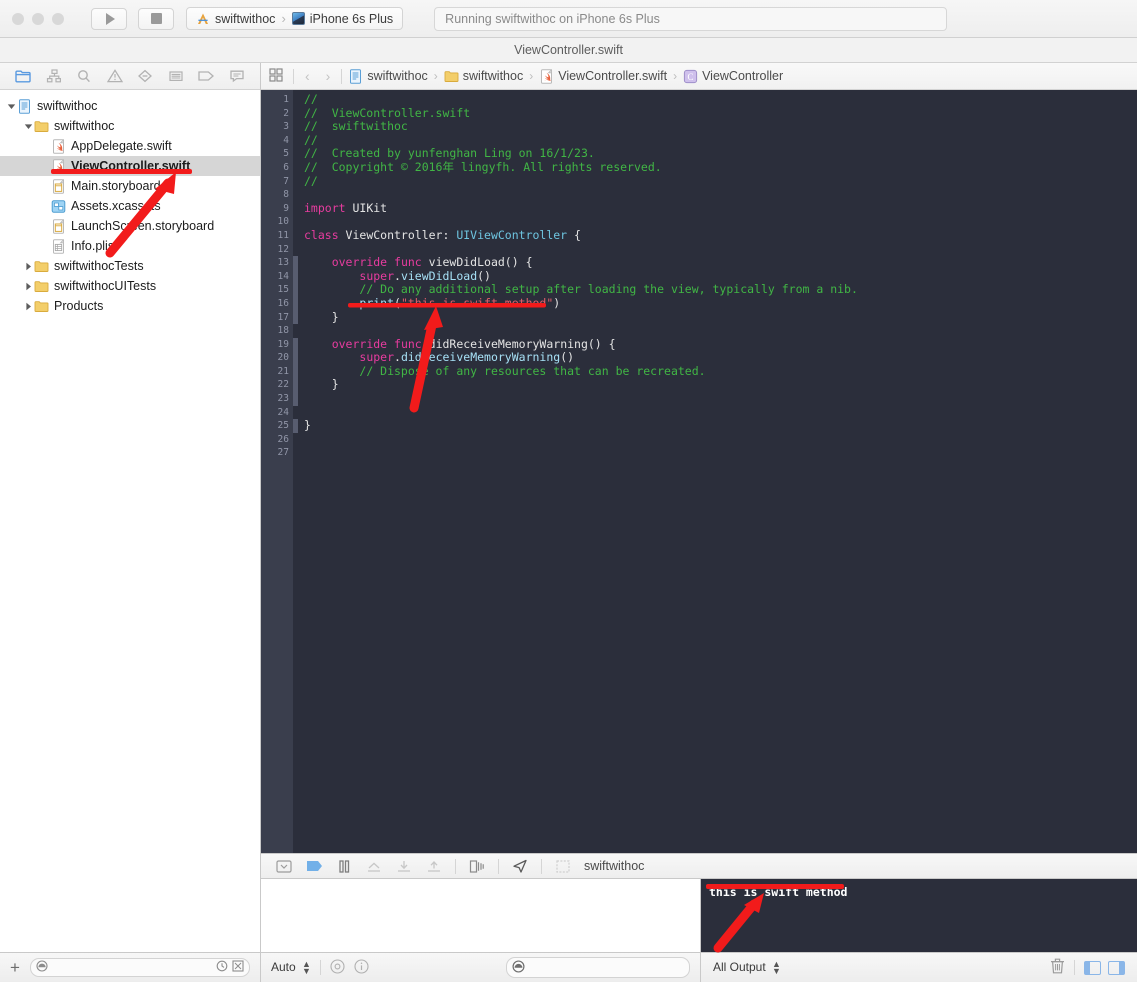 Image resolution: width=1137 pixels, height=982 pixels. Describe the element at coordinates (283, 222) in the screenshot. I see `line-number: 10` at that location.